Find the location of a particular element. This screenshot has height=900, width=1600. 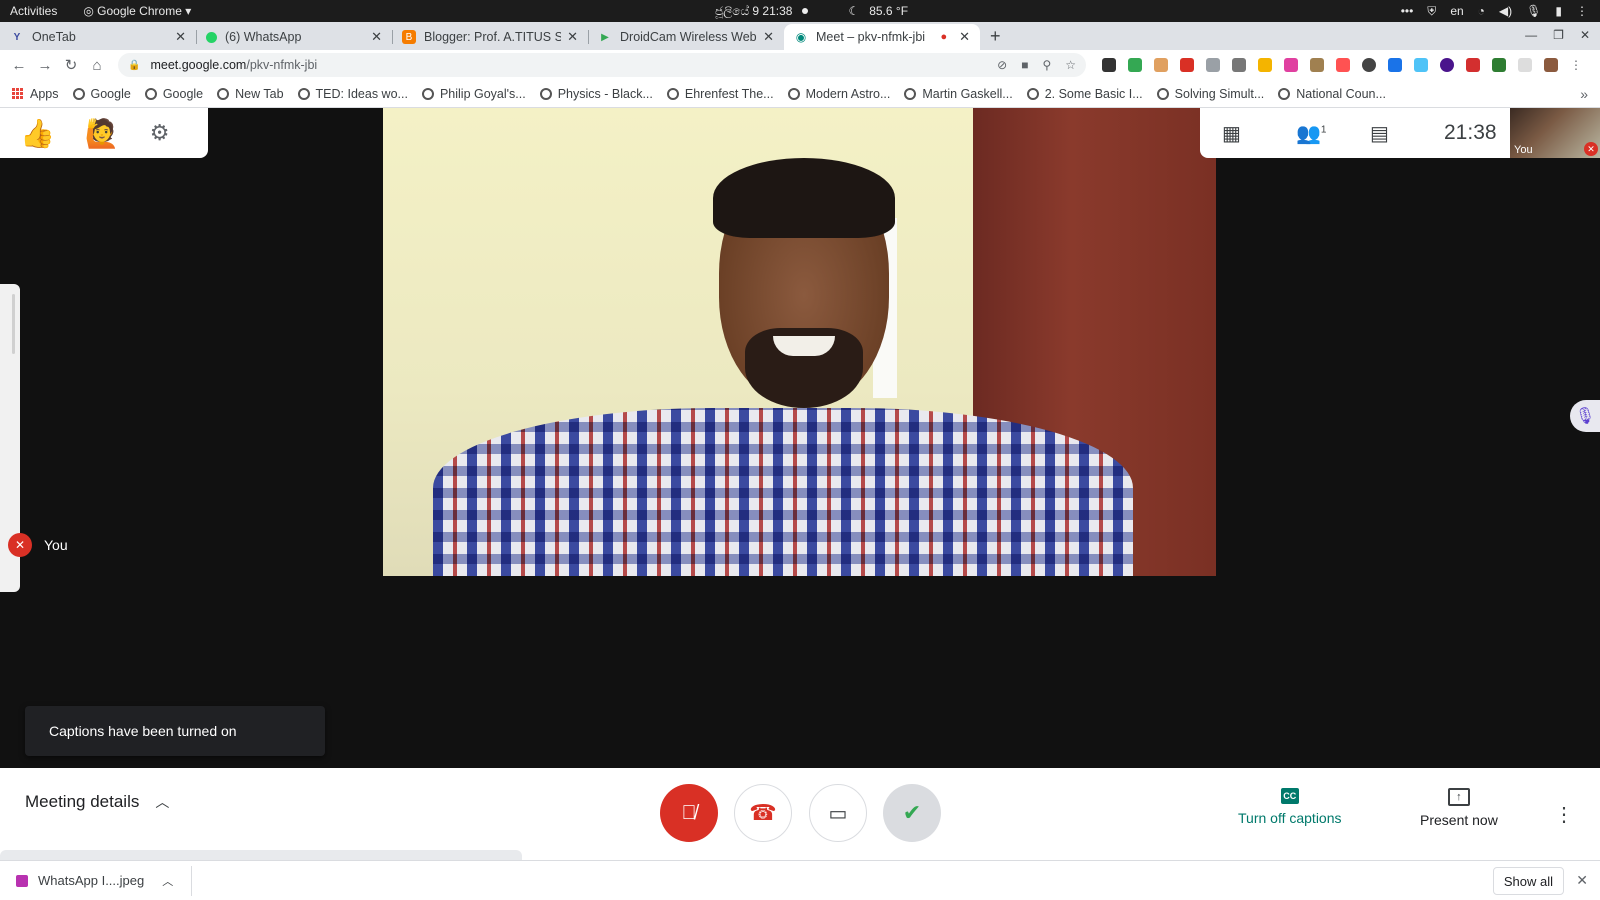

bookmark-star-icon: ☆ is located at coordinates (1070, 65).